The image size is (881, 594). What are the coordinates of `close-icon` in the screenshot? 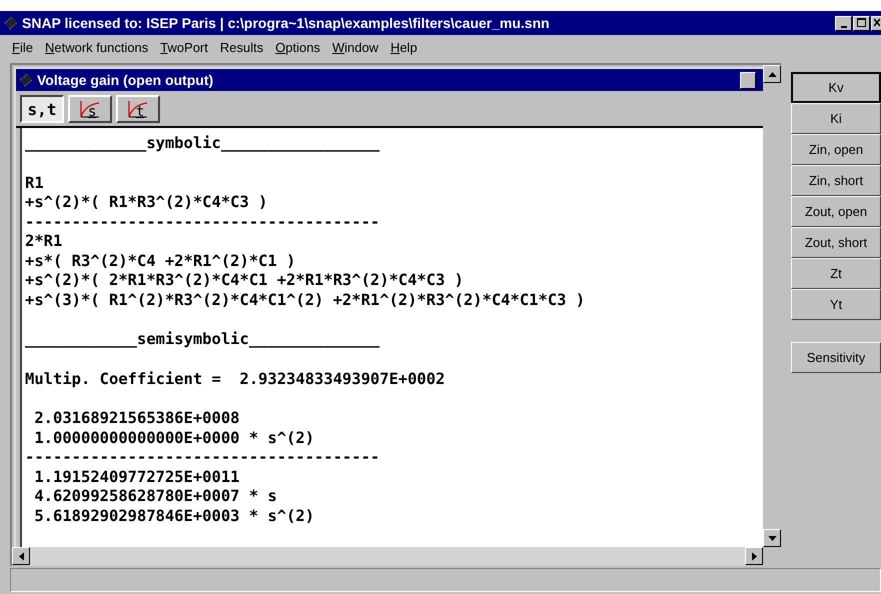 It's located at (877, 23).